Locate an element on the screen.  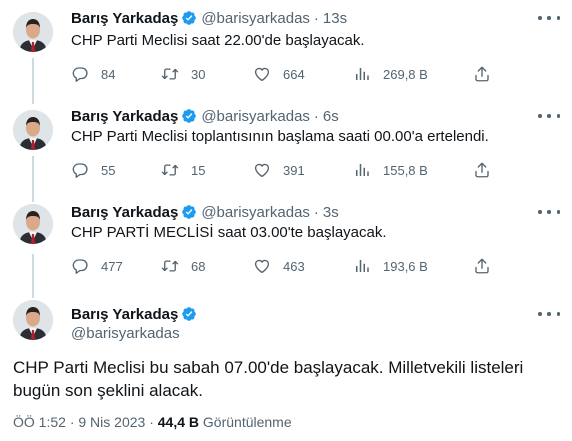
action-bar: 477 68 463 193,6 B is located at coordinates (281, 266).